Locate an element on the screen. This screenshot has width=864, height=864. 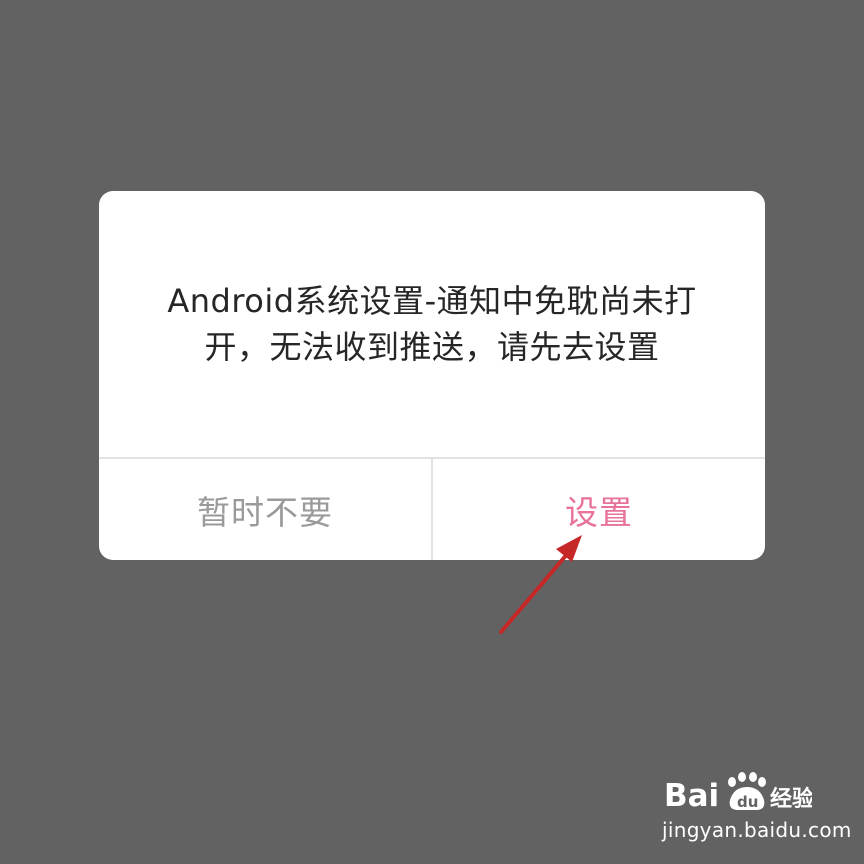
svg-text: 经验 is located at coordinates (791, 799).